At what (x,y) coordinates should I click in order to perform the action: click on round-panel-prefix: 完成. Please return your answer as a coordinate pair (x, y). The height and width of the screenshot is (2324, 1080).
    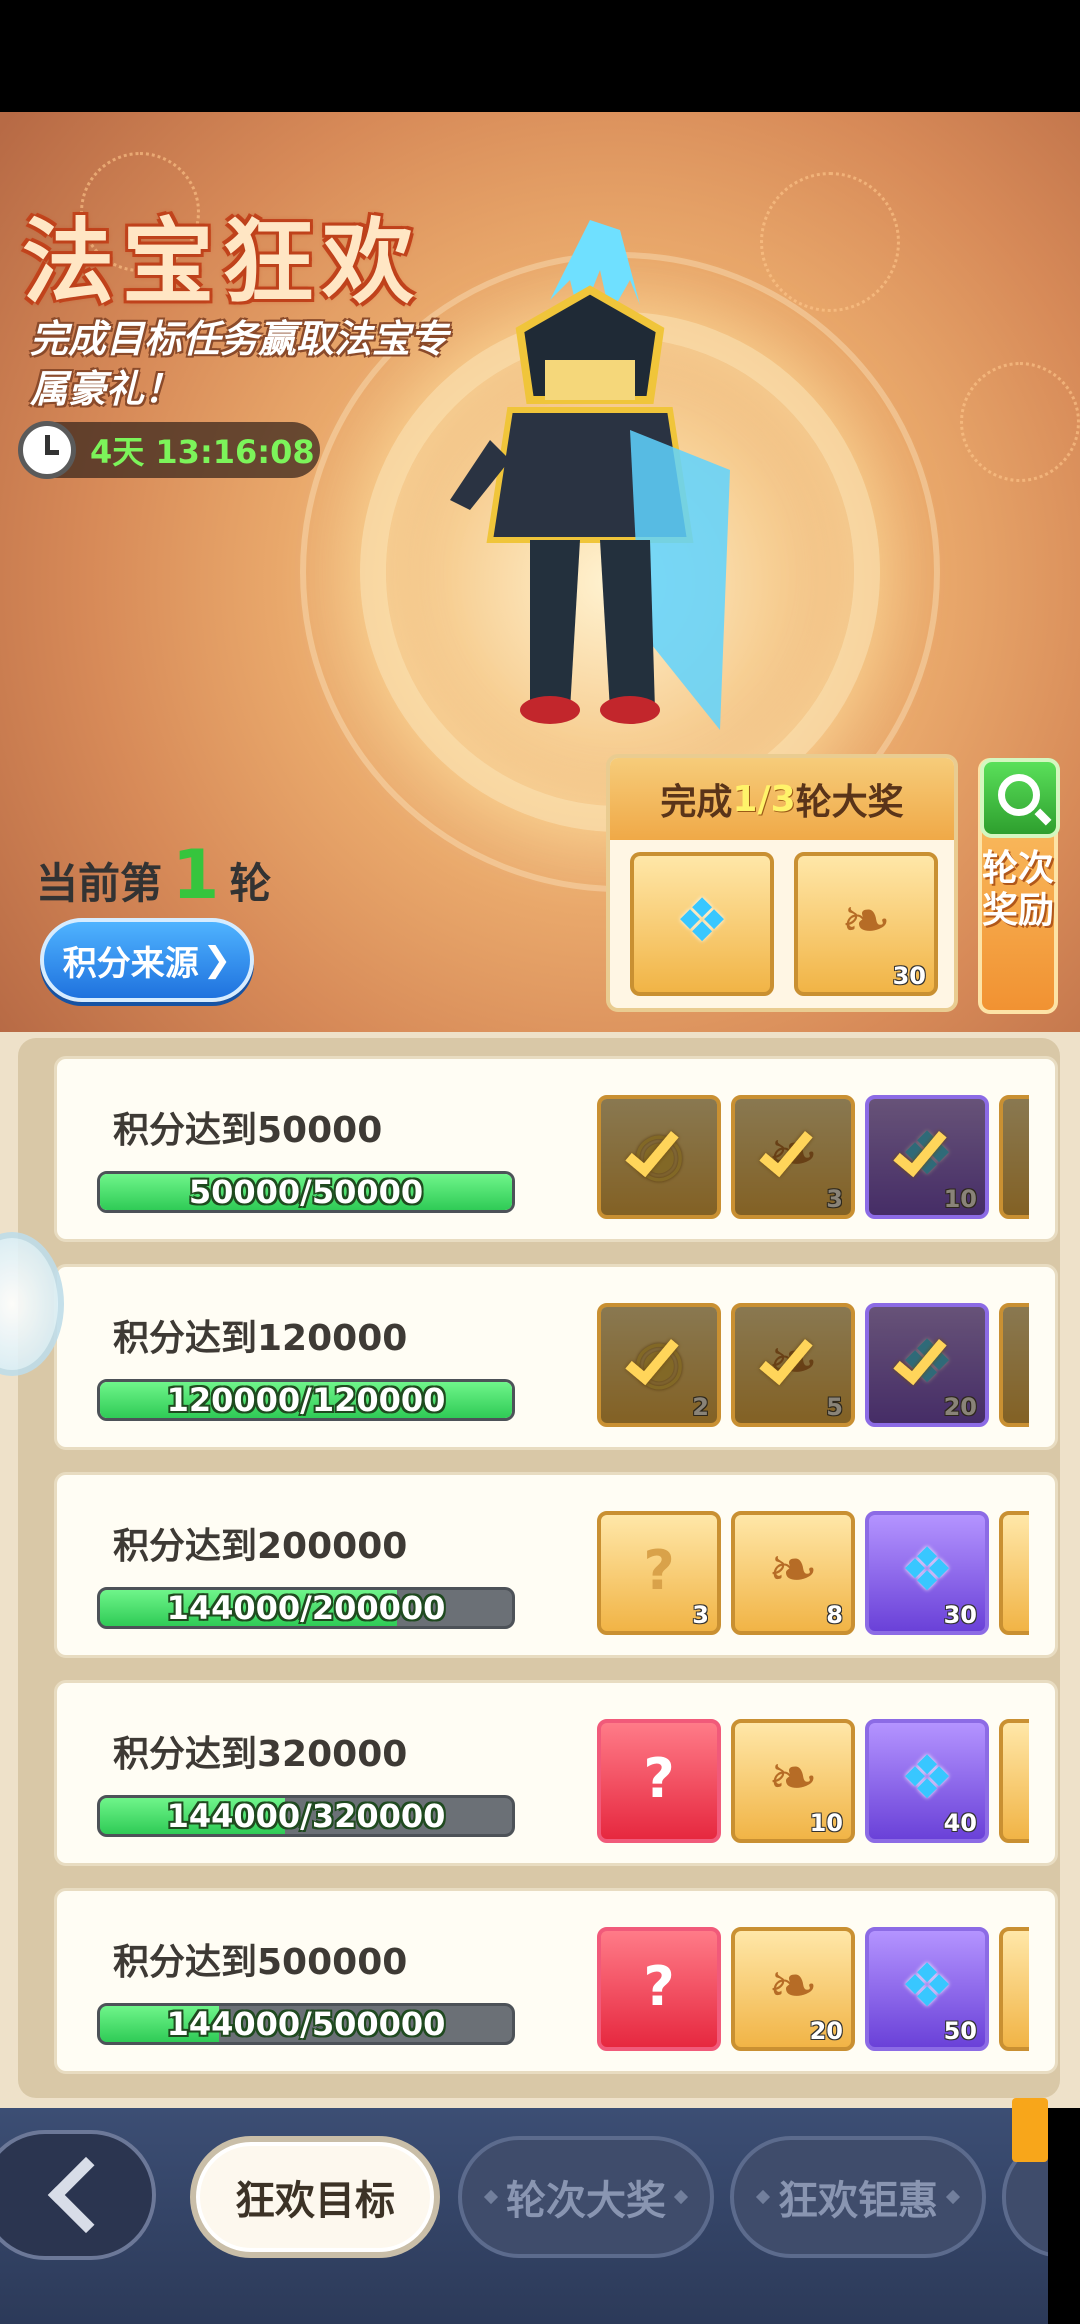
    Looking at the image, I should click on (696, 802).